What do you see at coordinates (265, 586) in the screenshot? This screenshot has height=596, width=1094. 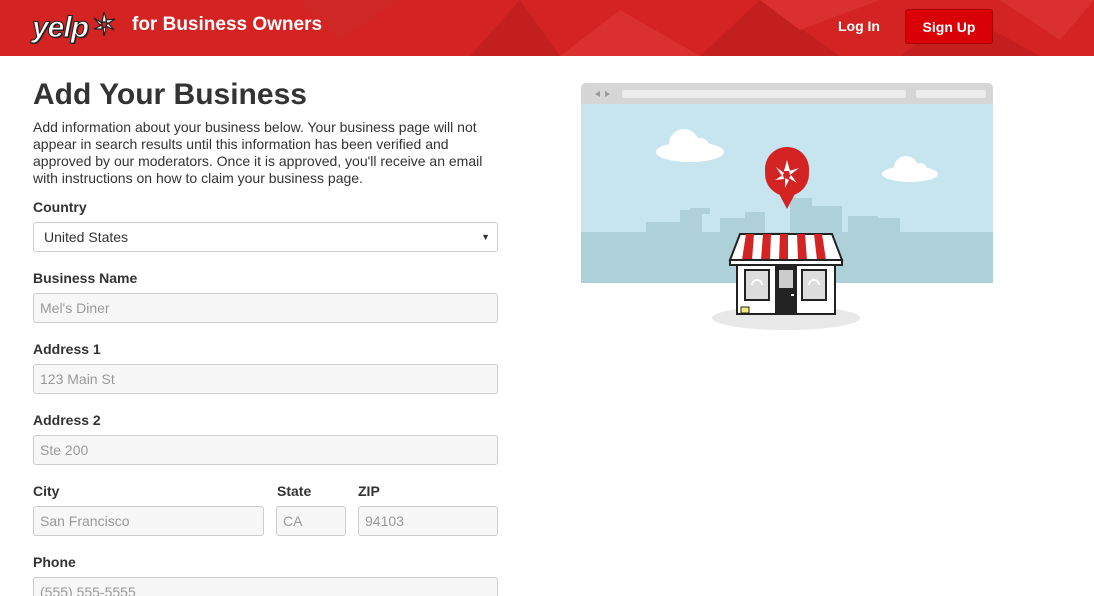 I see `phone-input` at bounding box center [265, 586].